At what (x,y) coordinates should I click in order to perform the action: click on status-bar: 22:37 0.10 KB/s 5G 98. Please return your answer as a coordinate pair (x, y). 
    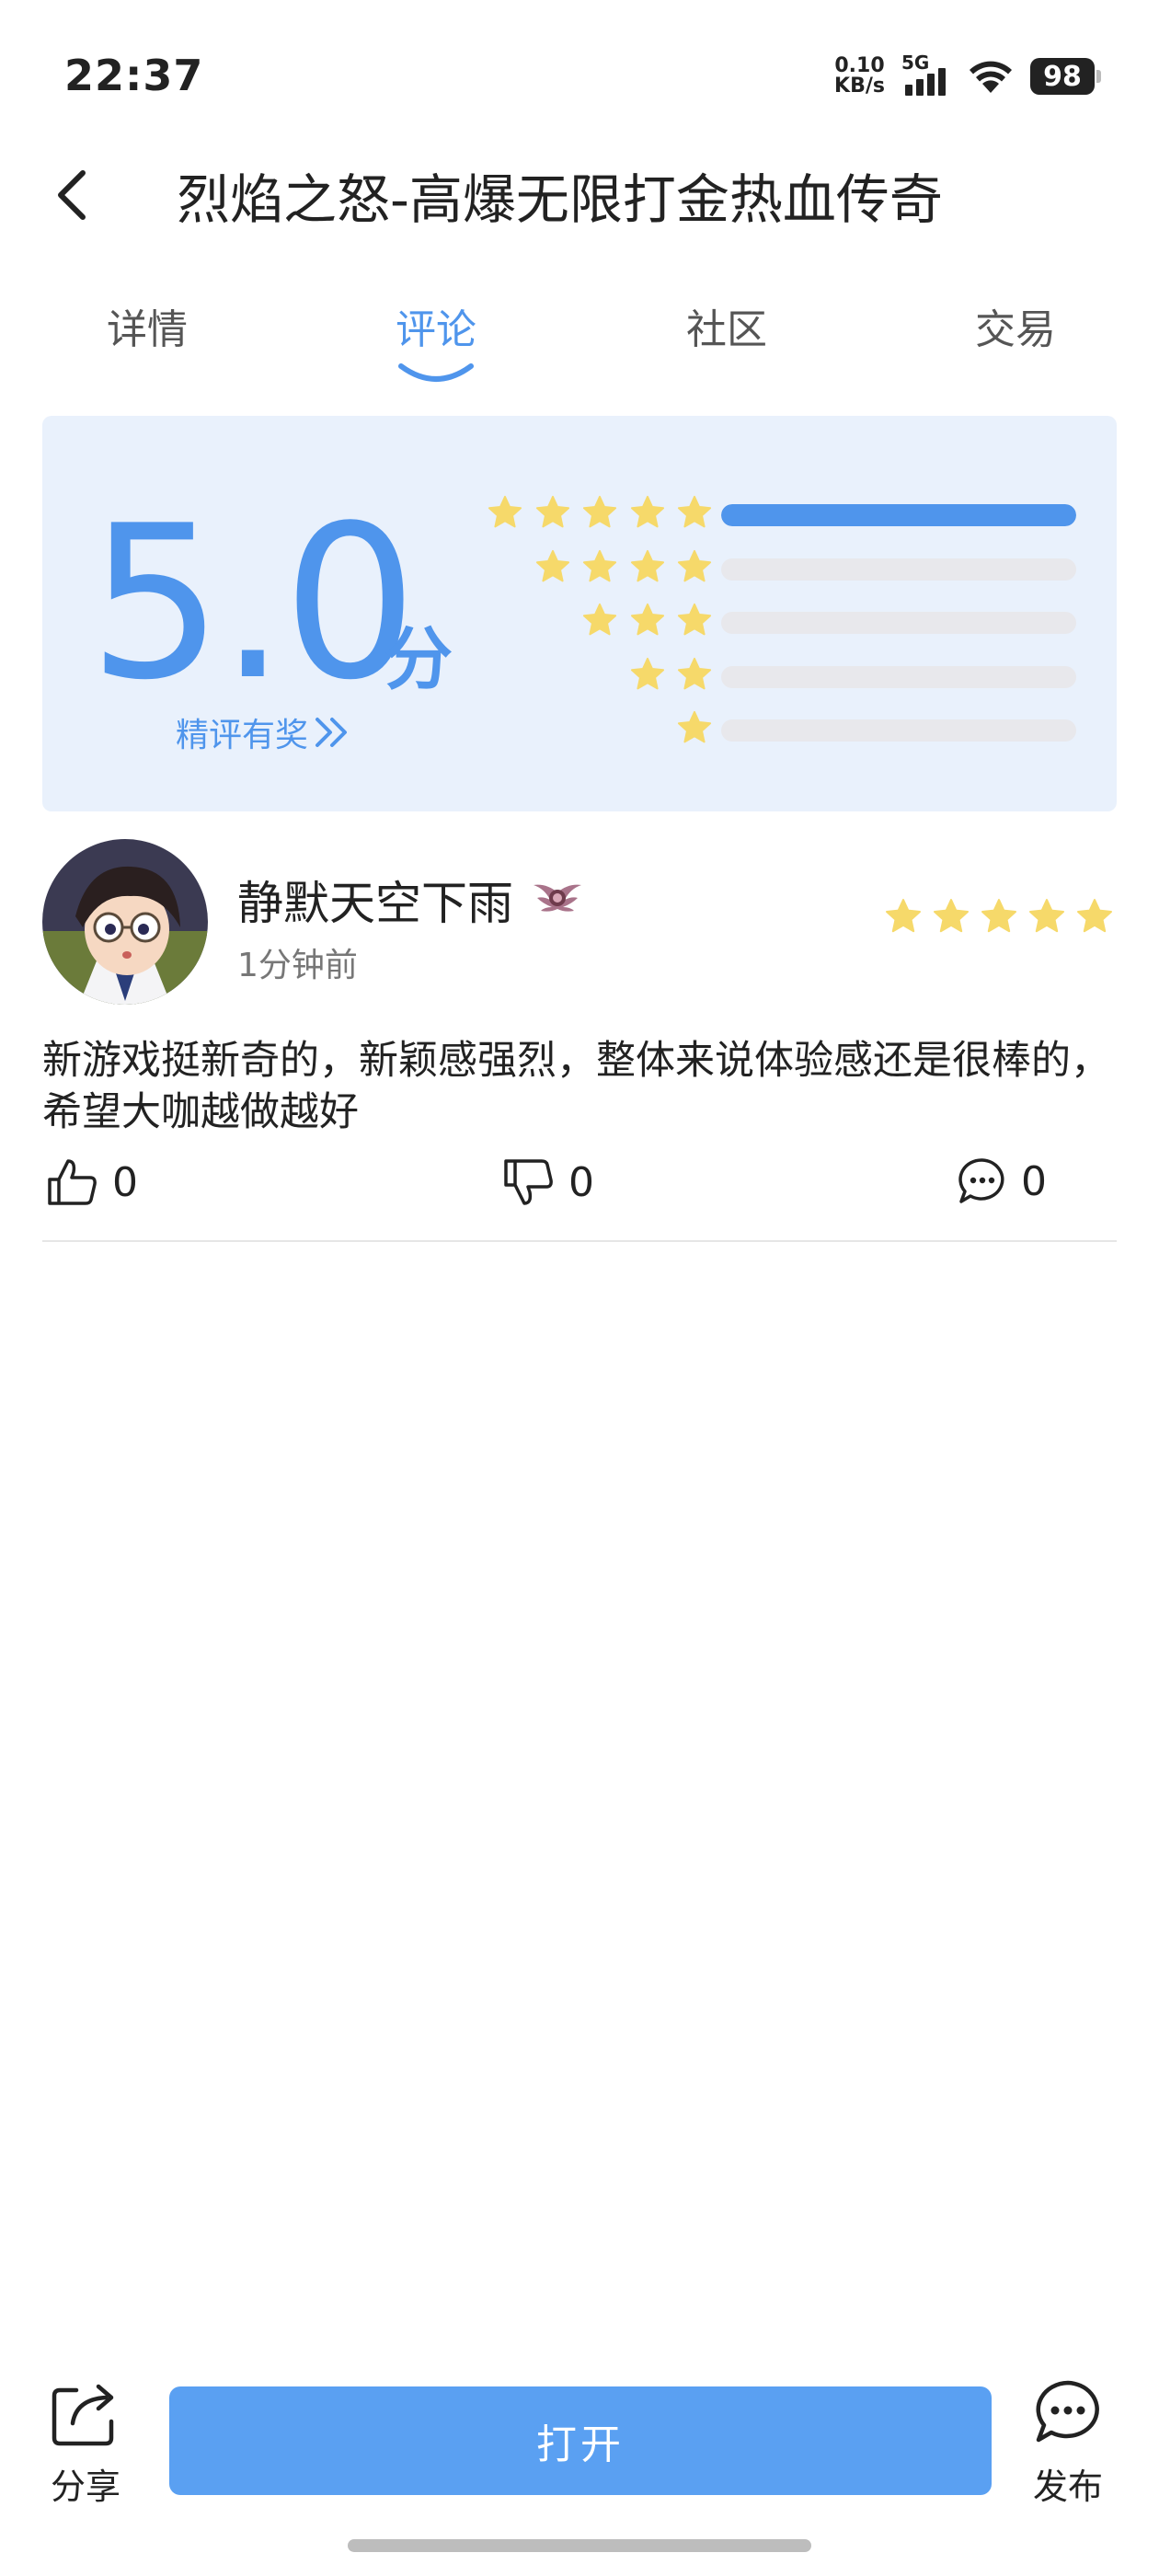
    Looking at the image, I should click on (579, 78).